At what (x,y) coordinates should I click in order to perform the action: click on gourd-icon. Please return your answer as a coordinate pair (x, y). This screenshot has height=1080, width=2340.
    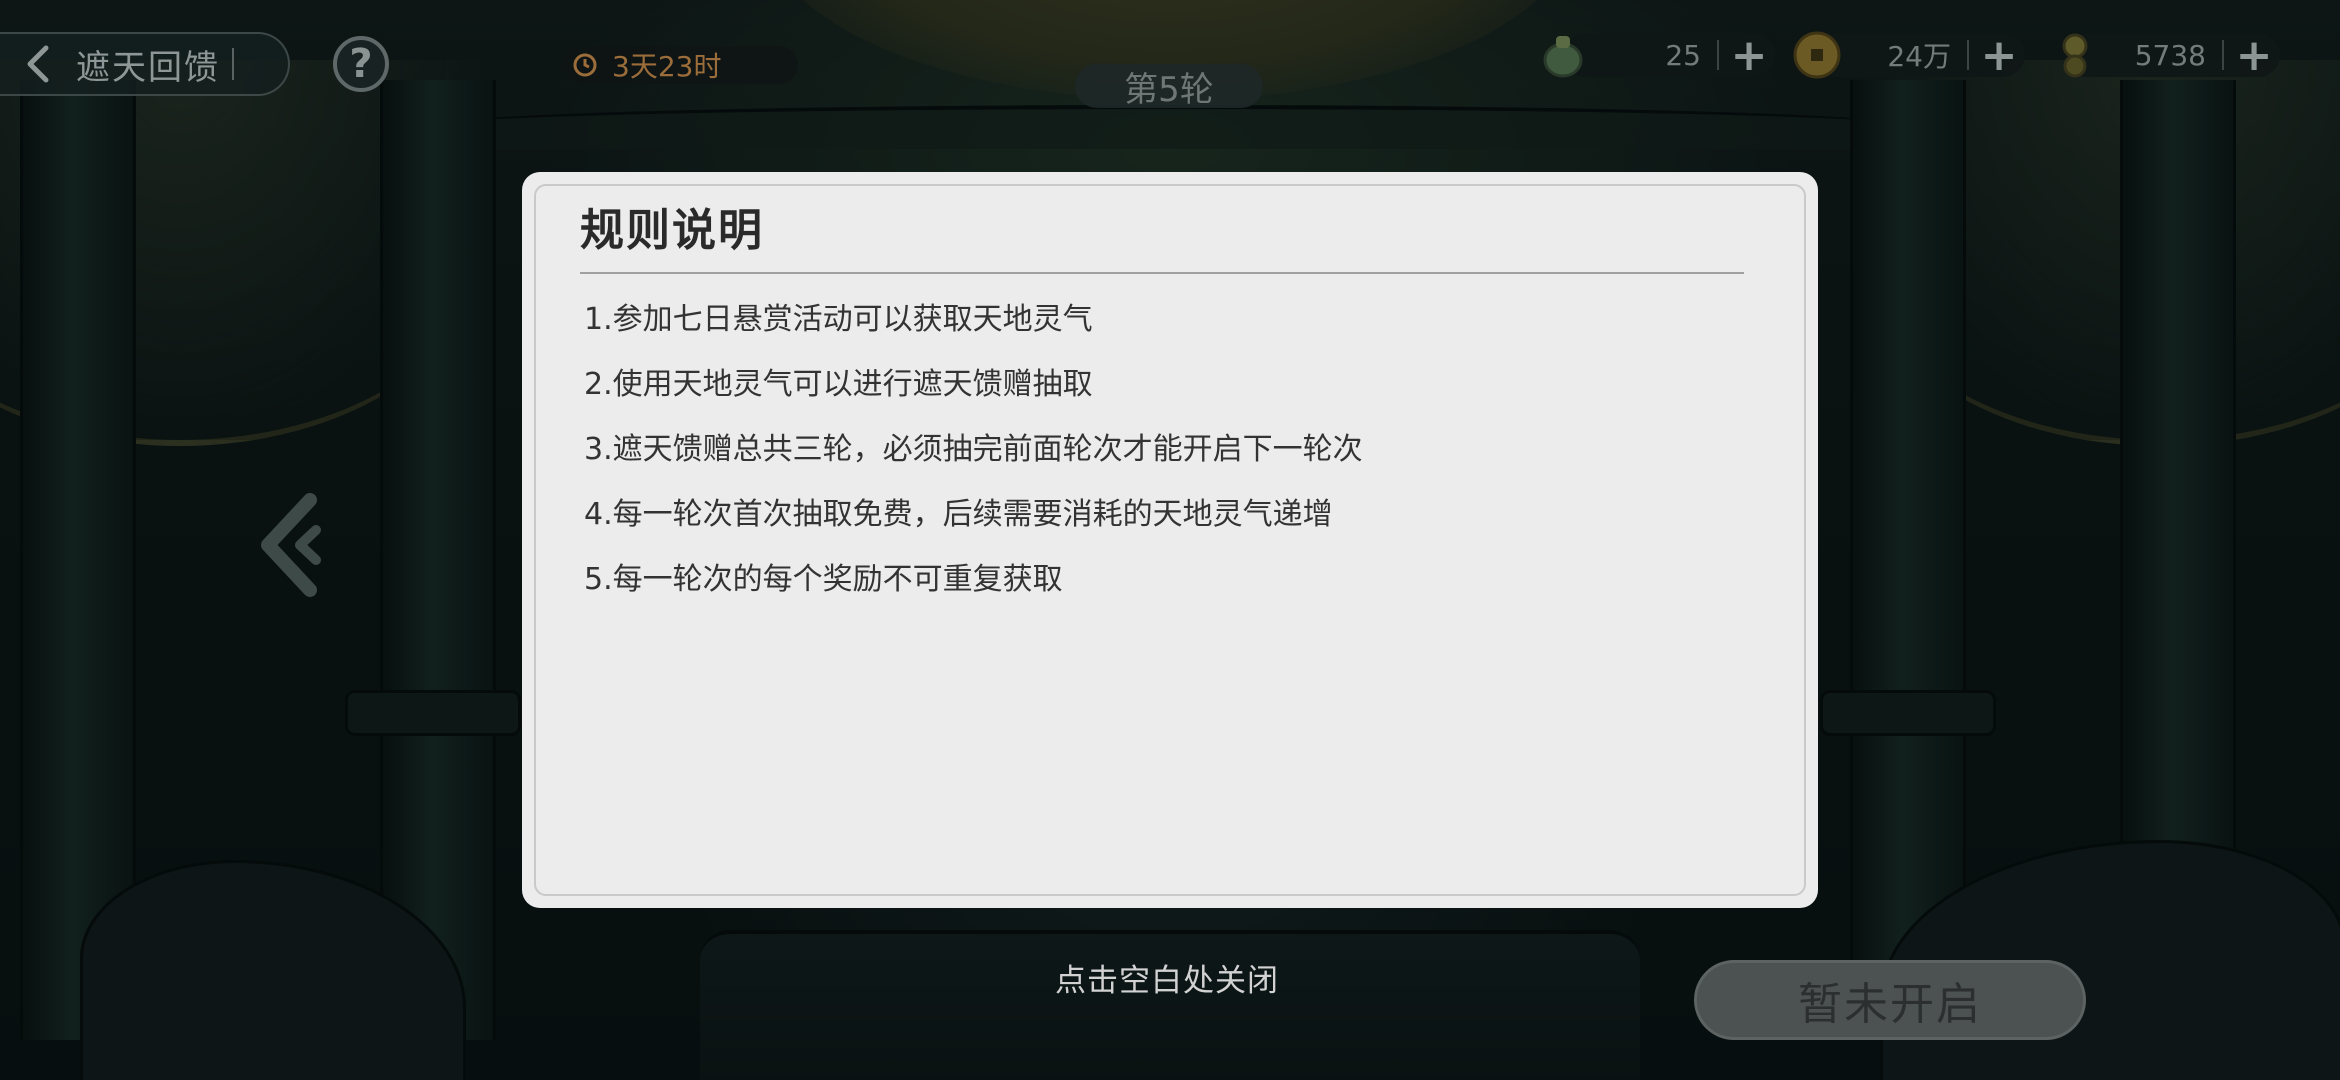
    Looking at the image, I should click on (2075, 55).